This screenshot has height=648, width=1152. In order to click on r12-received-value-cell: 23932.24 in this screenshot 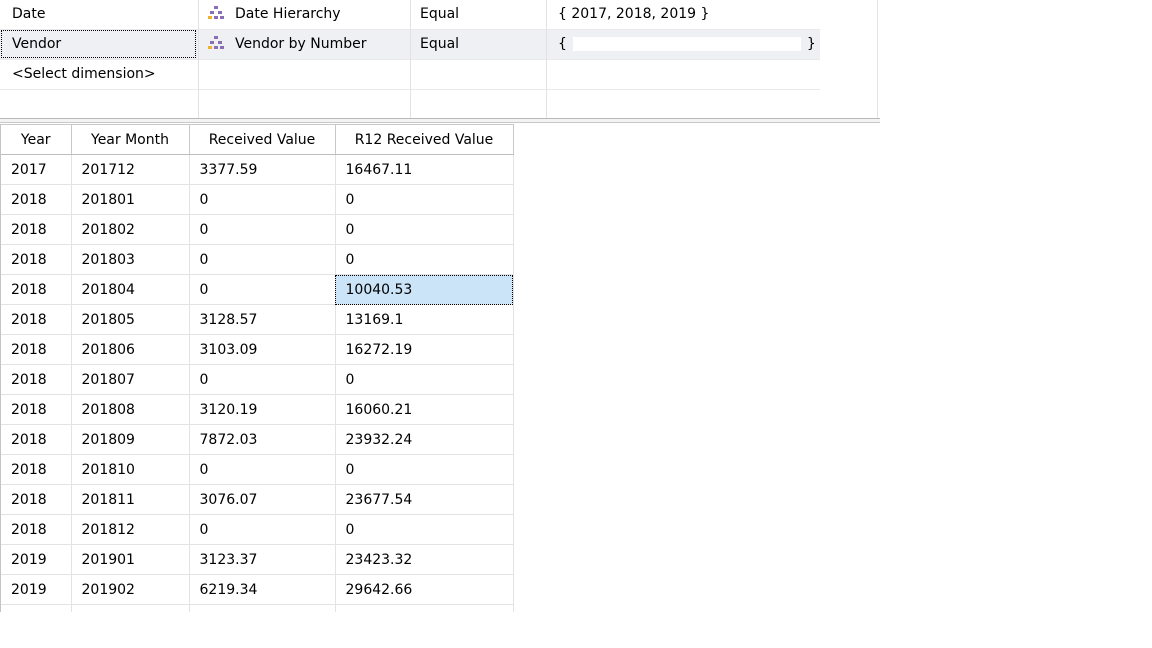, I will do `click(424, 439)`.